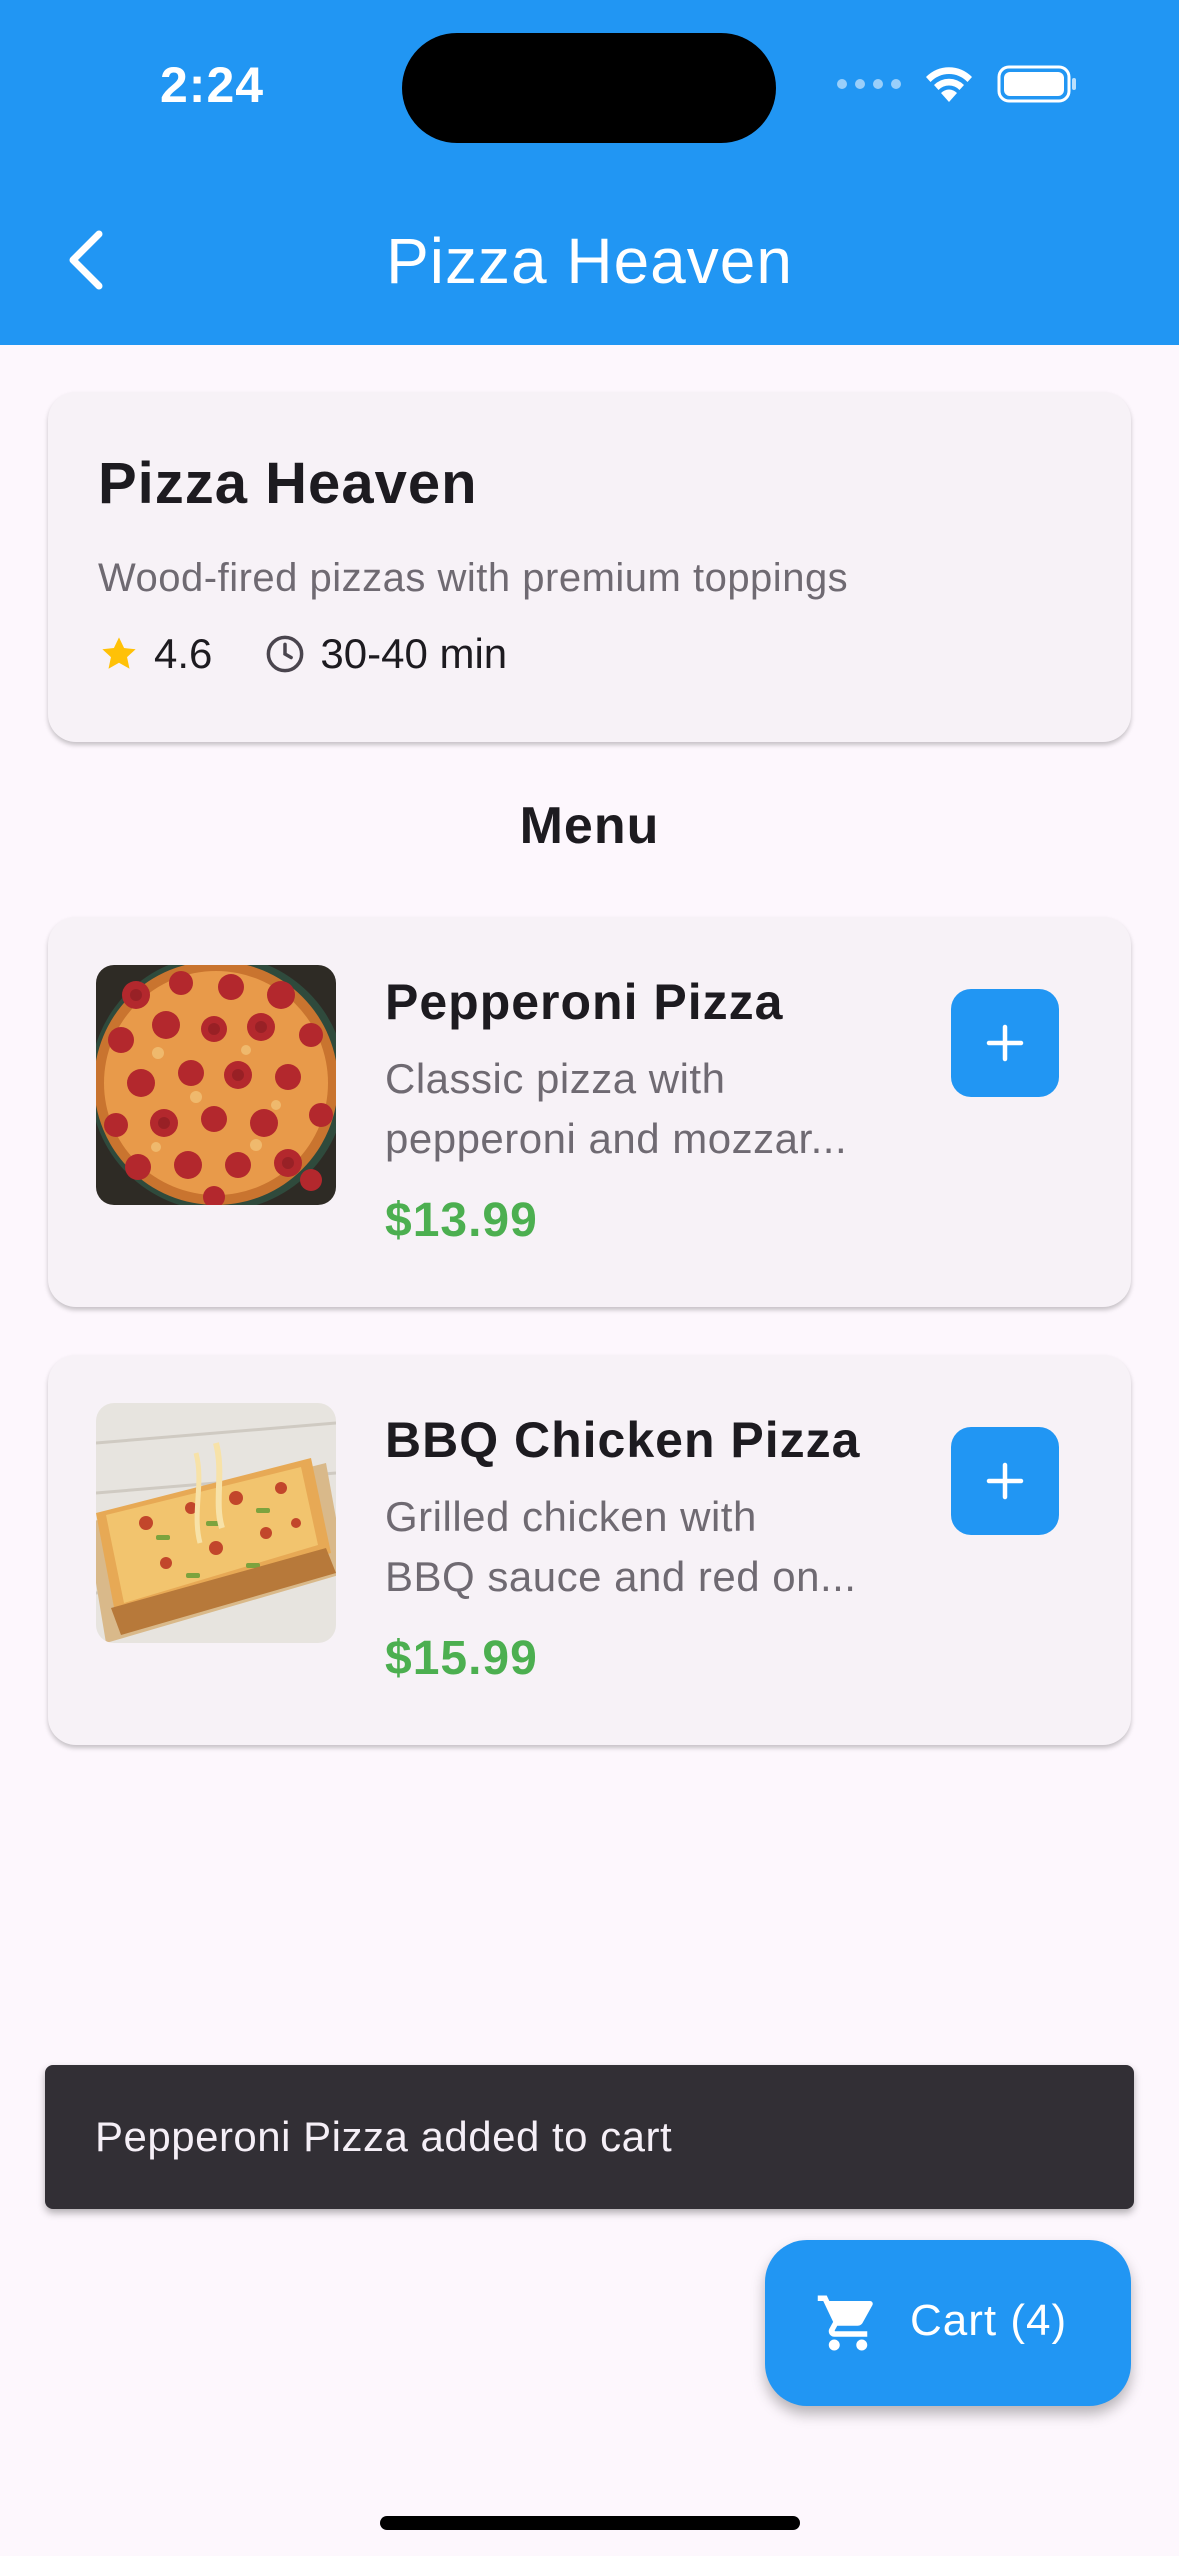 The height and width of the screenshot is (2556, 1179). Describe the element at coordinates (584, 1002) in the screenshot. I see `item-name: Pepperoni Pizza` at that location.